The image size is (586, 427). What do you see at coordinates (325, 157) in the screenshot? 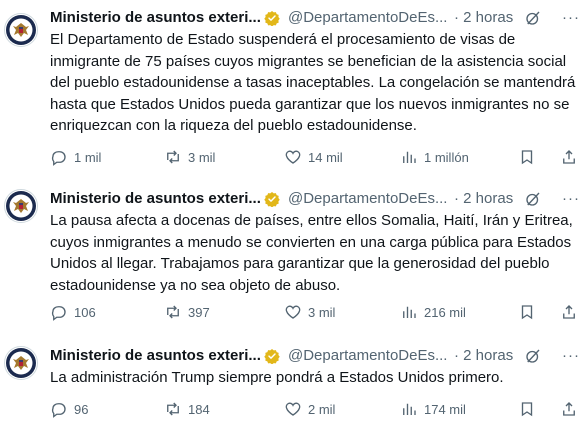
I see `like-count: 14 mil` at bounding box center [325, 157].